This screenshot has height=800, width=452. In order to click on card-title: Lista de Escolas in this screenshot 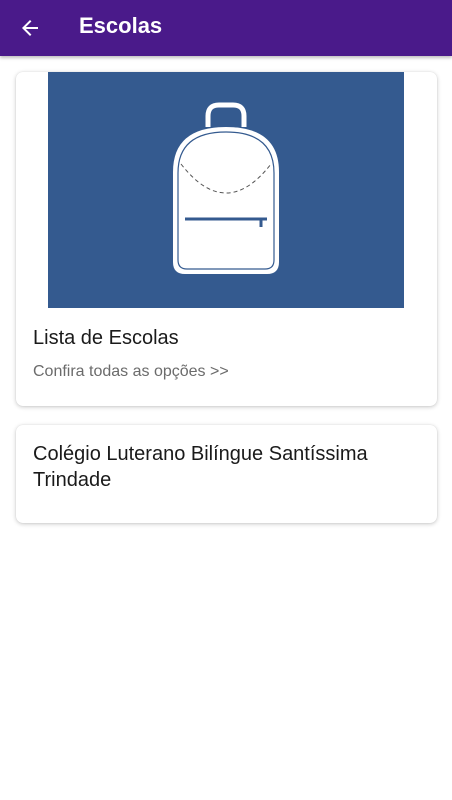, I will do `click(106, 338)`.